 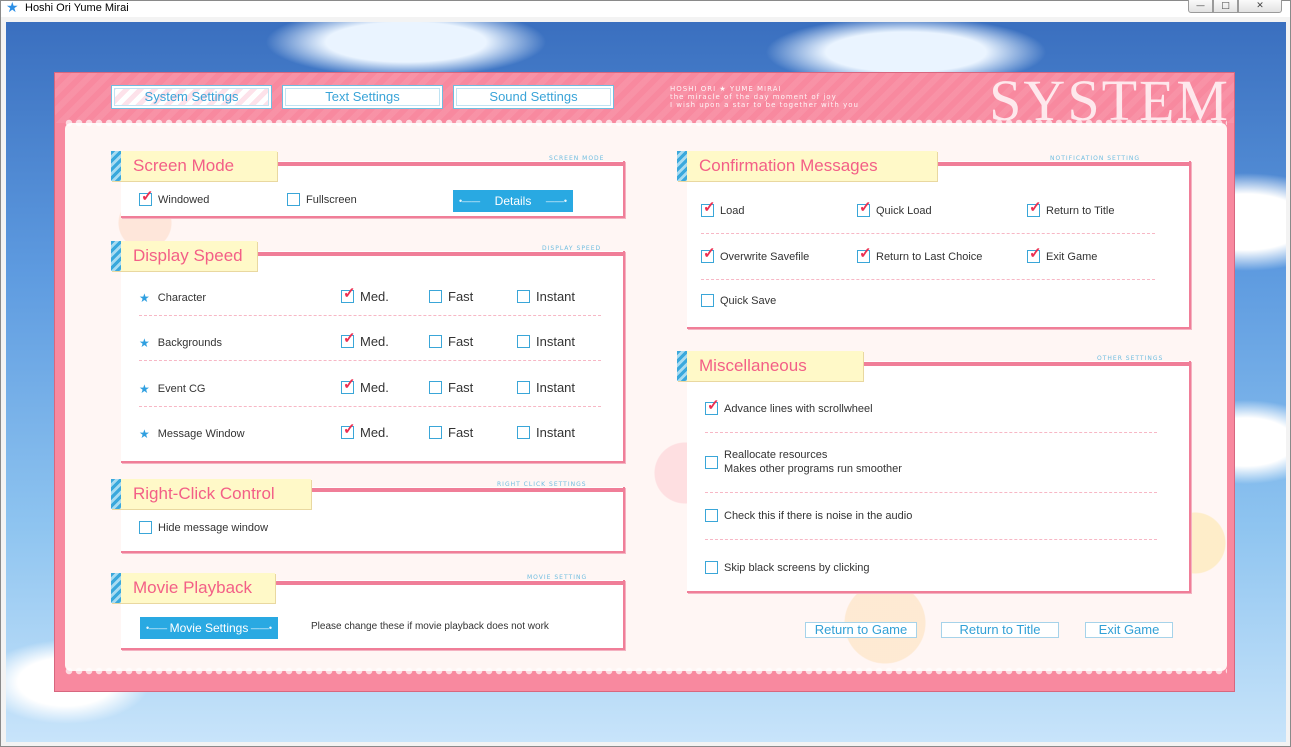 What do you see at coordinates (365, 385) in the screenshot?
I see `event-cg-med: Med.` at bounding box center [365, 385].